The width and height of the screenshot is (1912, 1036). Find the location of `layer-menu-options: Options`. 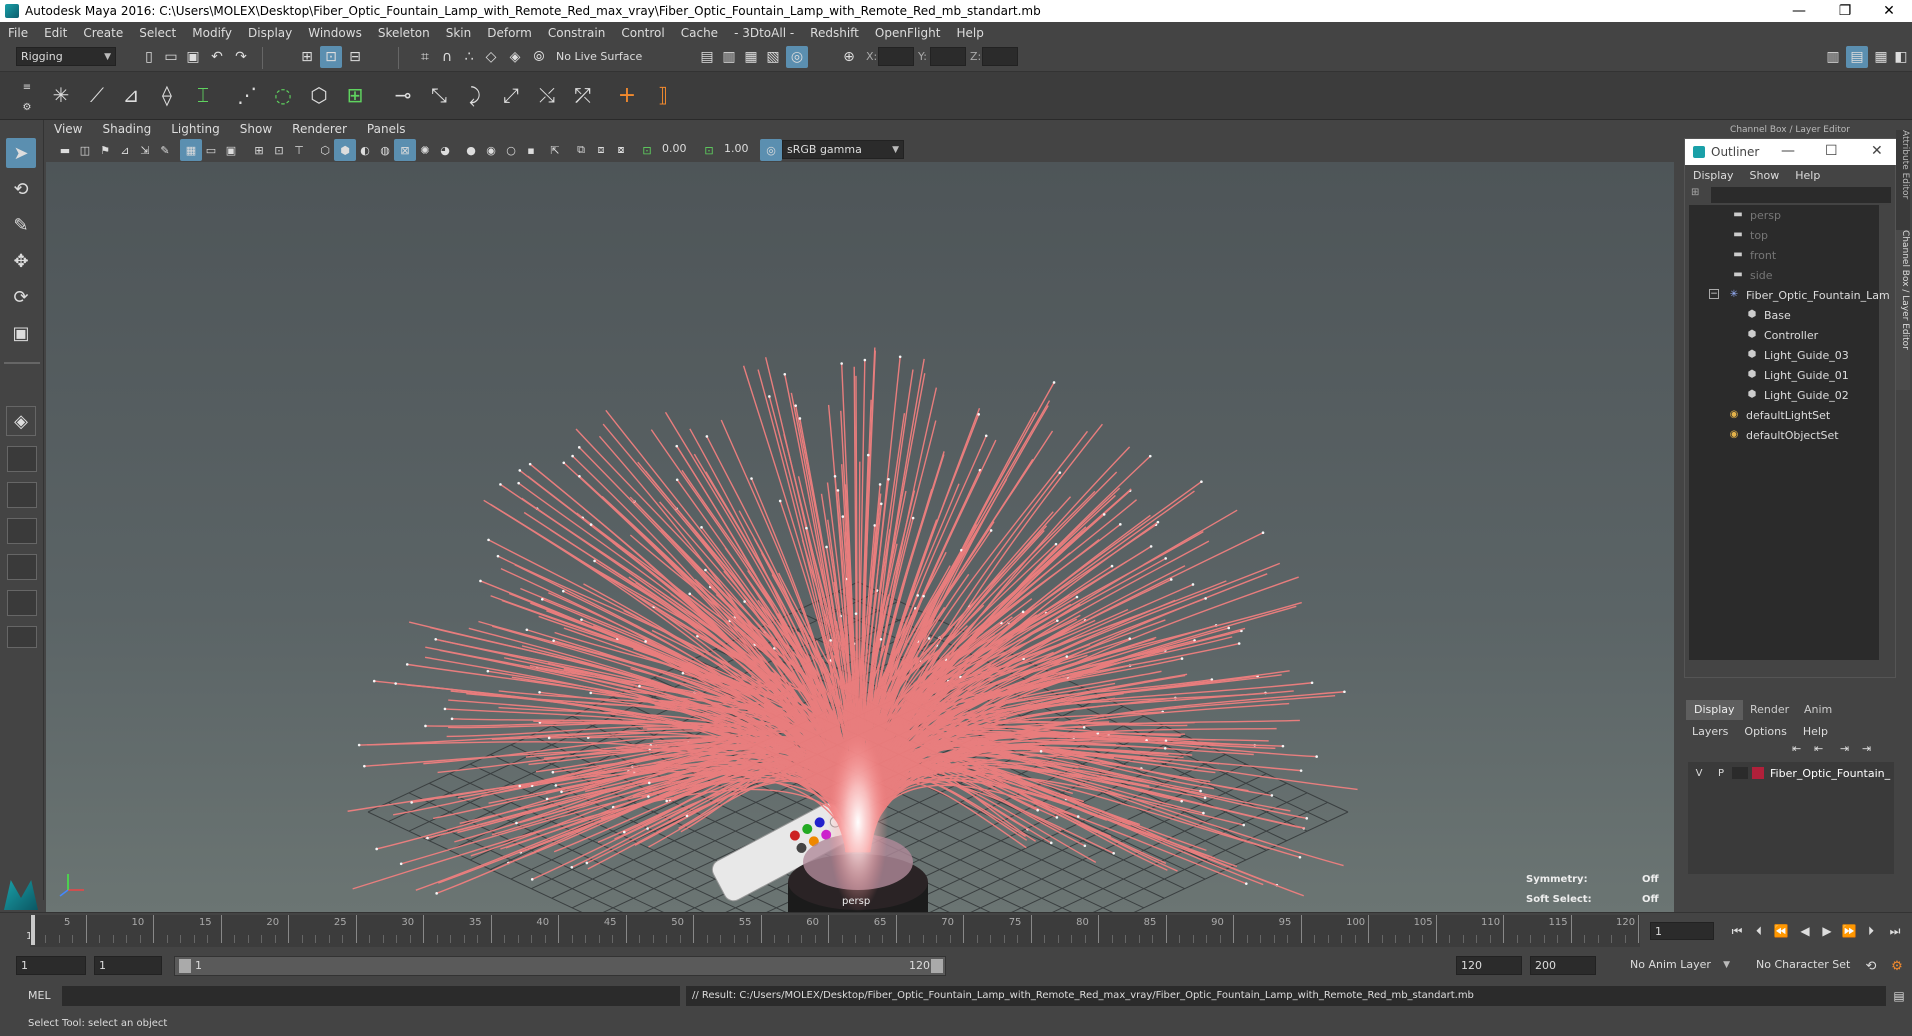

layer-menu-options: Options is located at coordinates (1765, 731).